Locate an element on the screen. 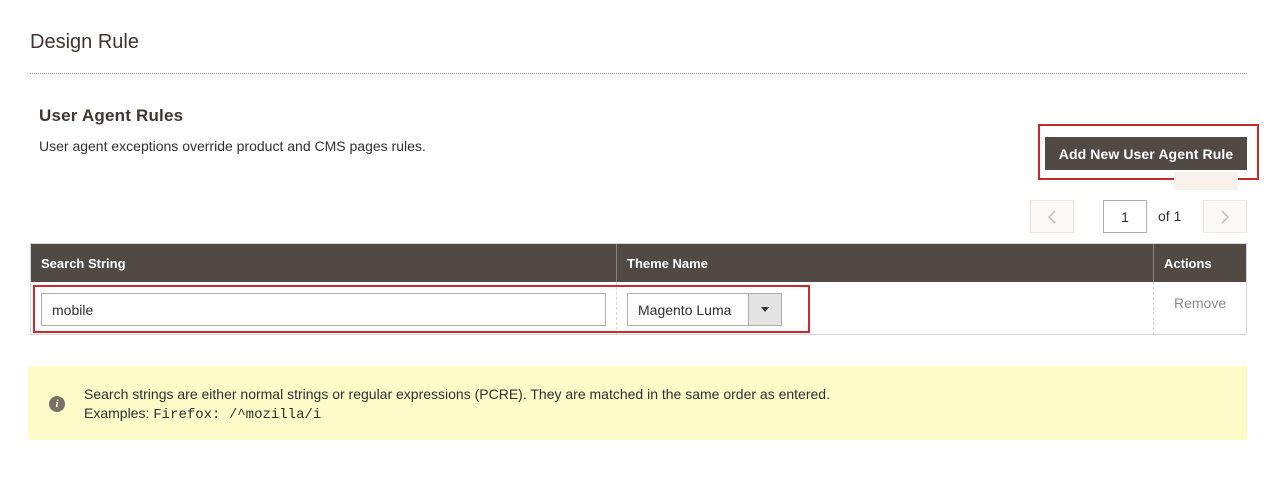  page-title: Design Rule is located at coordinates (84, 42).